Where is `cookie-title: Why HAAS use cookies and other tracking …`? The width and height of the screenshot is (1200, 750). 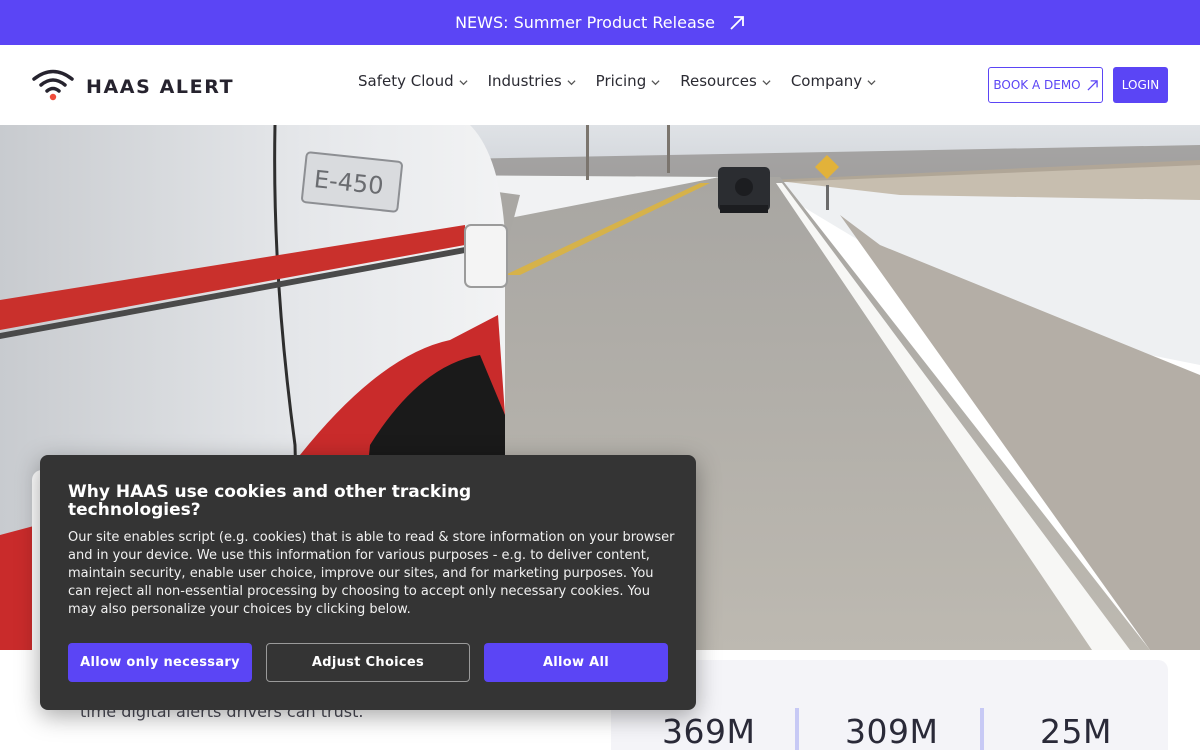
cookie-title: Why HAAS use cookies and other tracking … is located at coordinates (270, 501).